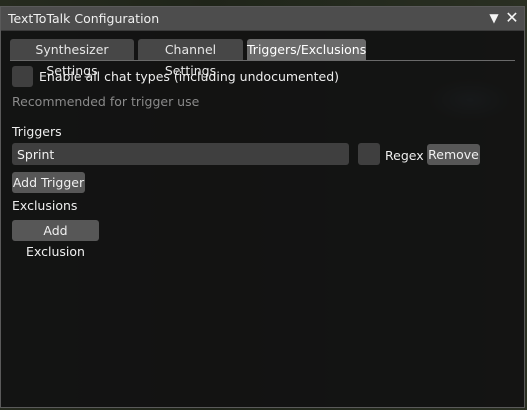 The image size is (527, 410). What do you see at coordinates (55, 239) in the screenshot?
I see `add-exclusion-button: Add Exclusion` at bounding box center [55, 239].